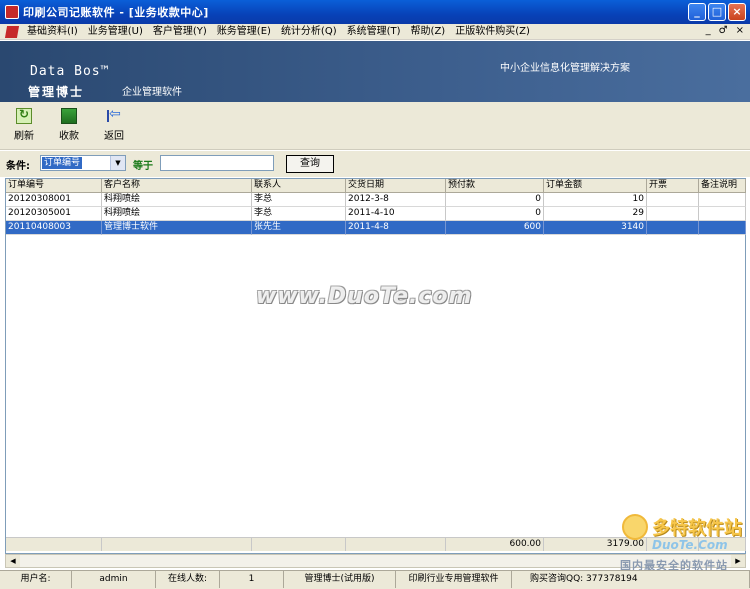  What do you see at coordinates (565, 68) in the screenshot?
I see `banner-slogan: 中小企业信息化管理解决方案` at bounding box center [565, 68].